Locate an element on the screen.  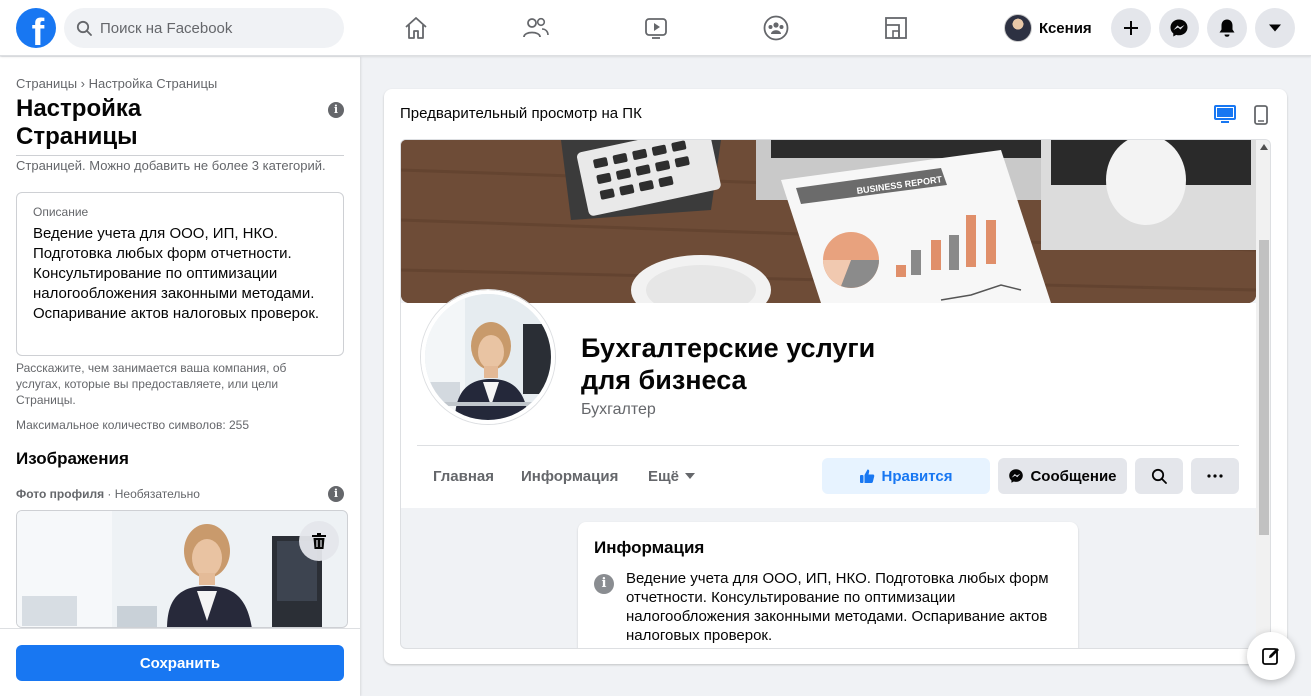
profile-photo-preview is located at coordinates (182, 569).